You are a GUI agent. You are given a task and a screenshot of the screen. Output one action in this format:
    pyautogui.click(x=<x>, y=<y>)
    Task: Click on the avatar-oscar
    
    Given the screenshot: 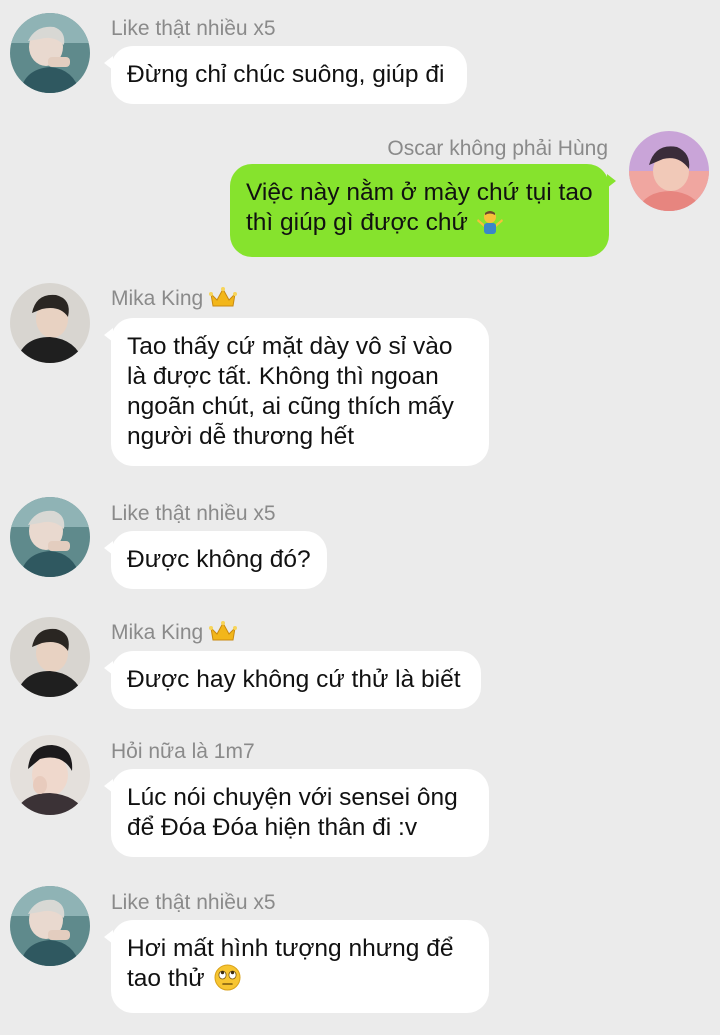 What is the action you would take?
    pyautogui.click(x=669, y=171)
    